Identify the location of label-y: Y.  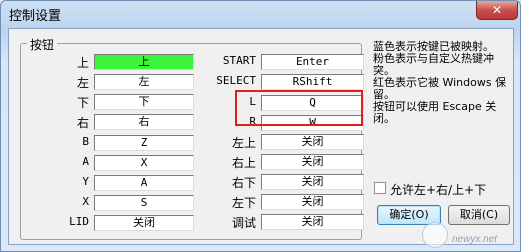
(85, 181).